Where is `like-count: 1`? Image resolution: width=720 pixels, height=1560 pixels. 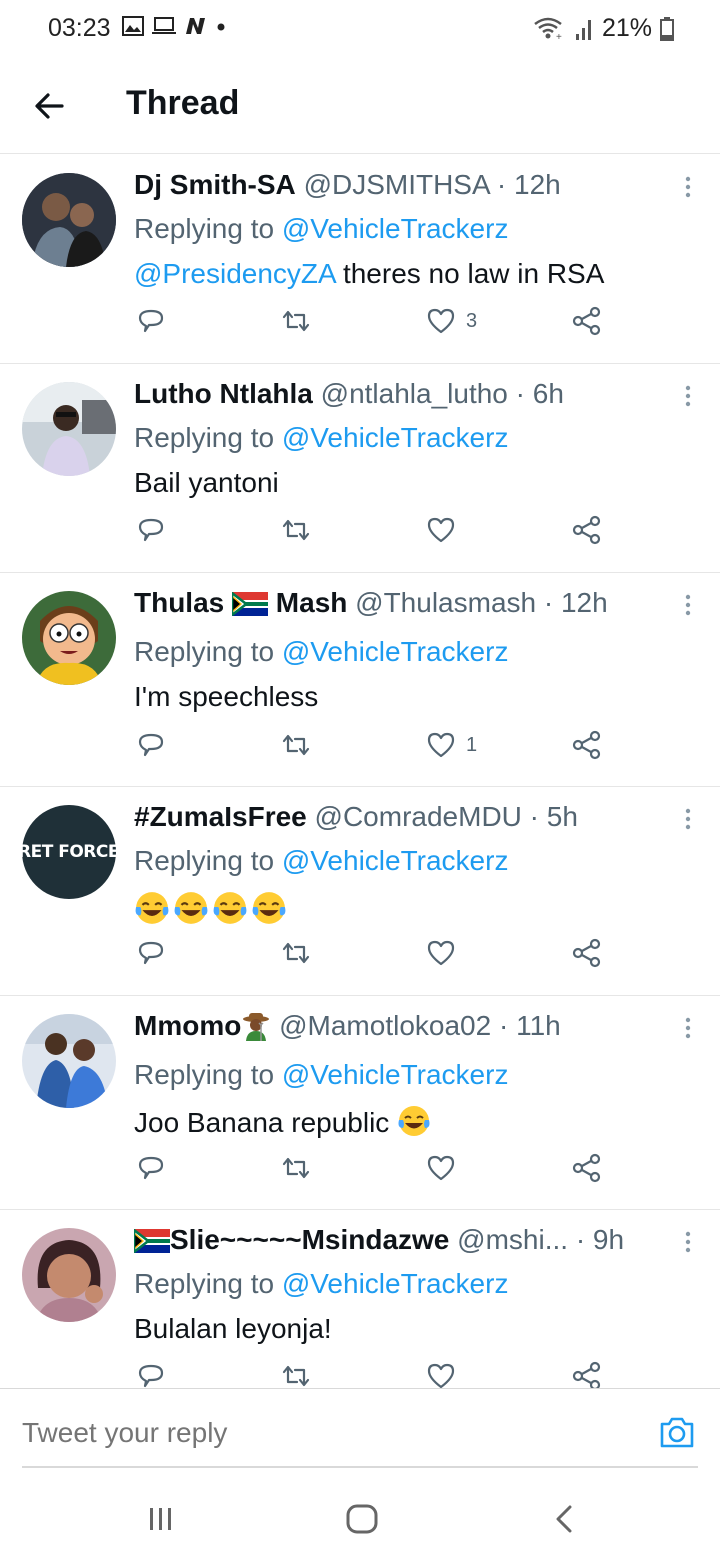 like-count: 1 is located at coordinates (472, 744).